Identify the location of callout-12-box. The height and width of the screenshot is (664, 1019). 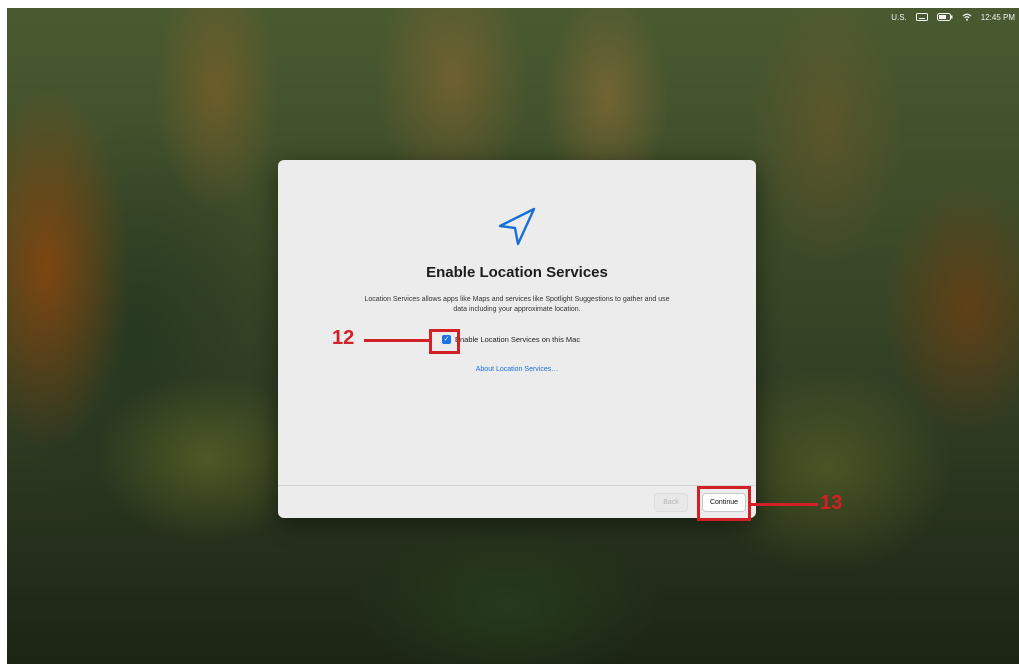
(444, 341).